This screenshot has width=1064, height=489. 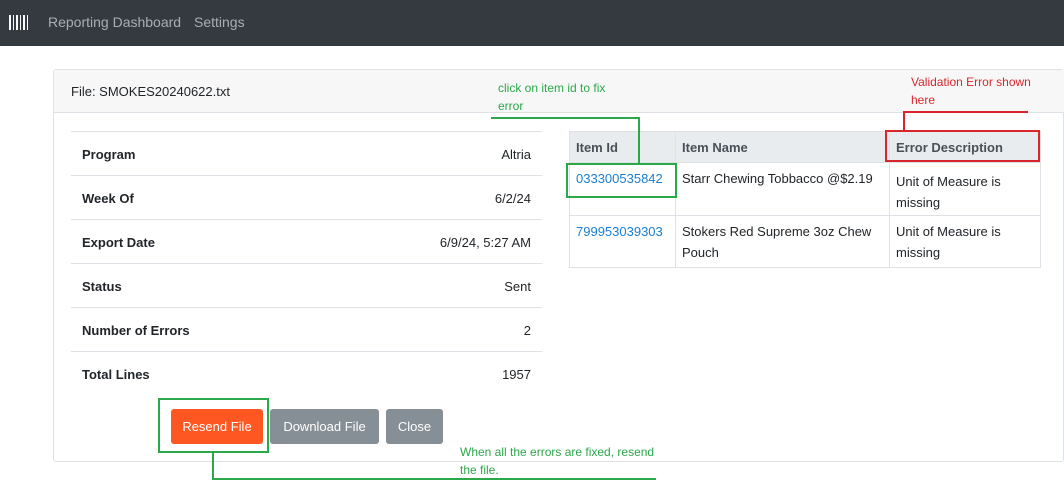 What do you see at coordinates (213, 425) in the screenshot?
I see `annotation-highlight-resend` at bounding box center [213, 425].